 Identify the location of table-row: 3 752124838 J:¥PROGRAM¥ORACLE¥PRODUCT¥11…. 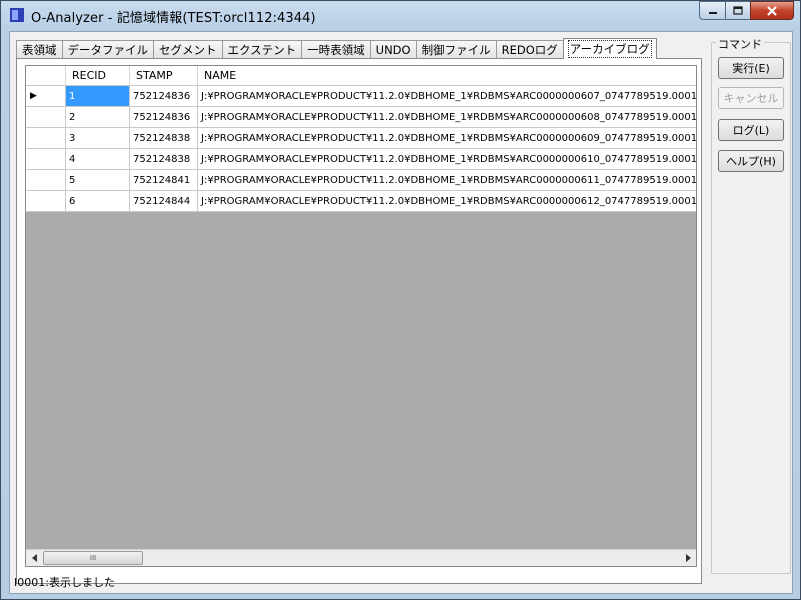
(361, 138).